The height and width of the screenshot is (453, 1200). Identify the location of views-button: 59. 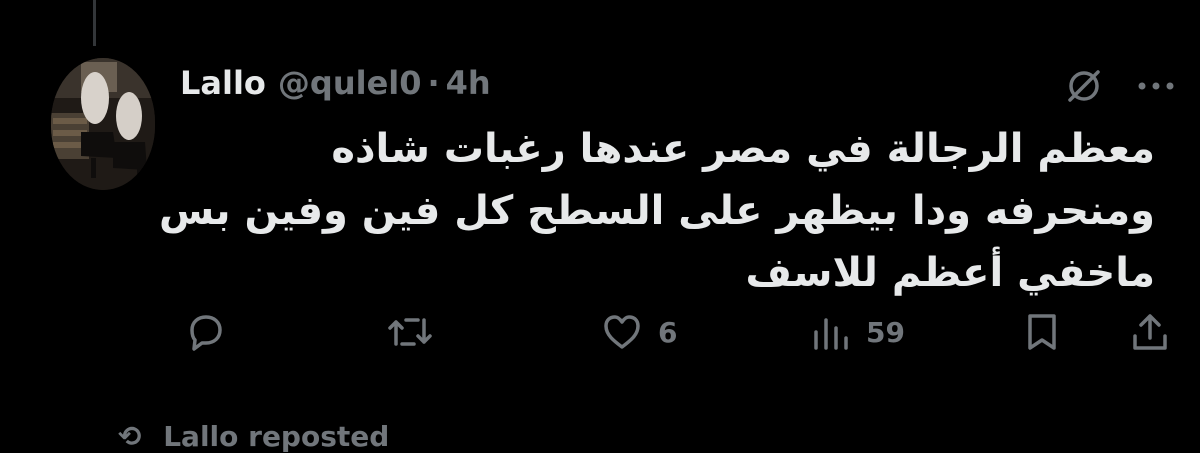
(856, 332).